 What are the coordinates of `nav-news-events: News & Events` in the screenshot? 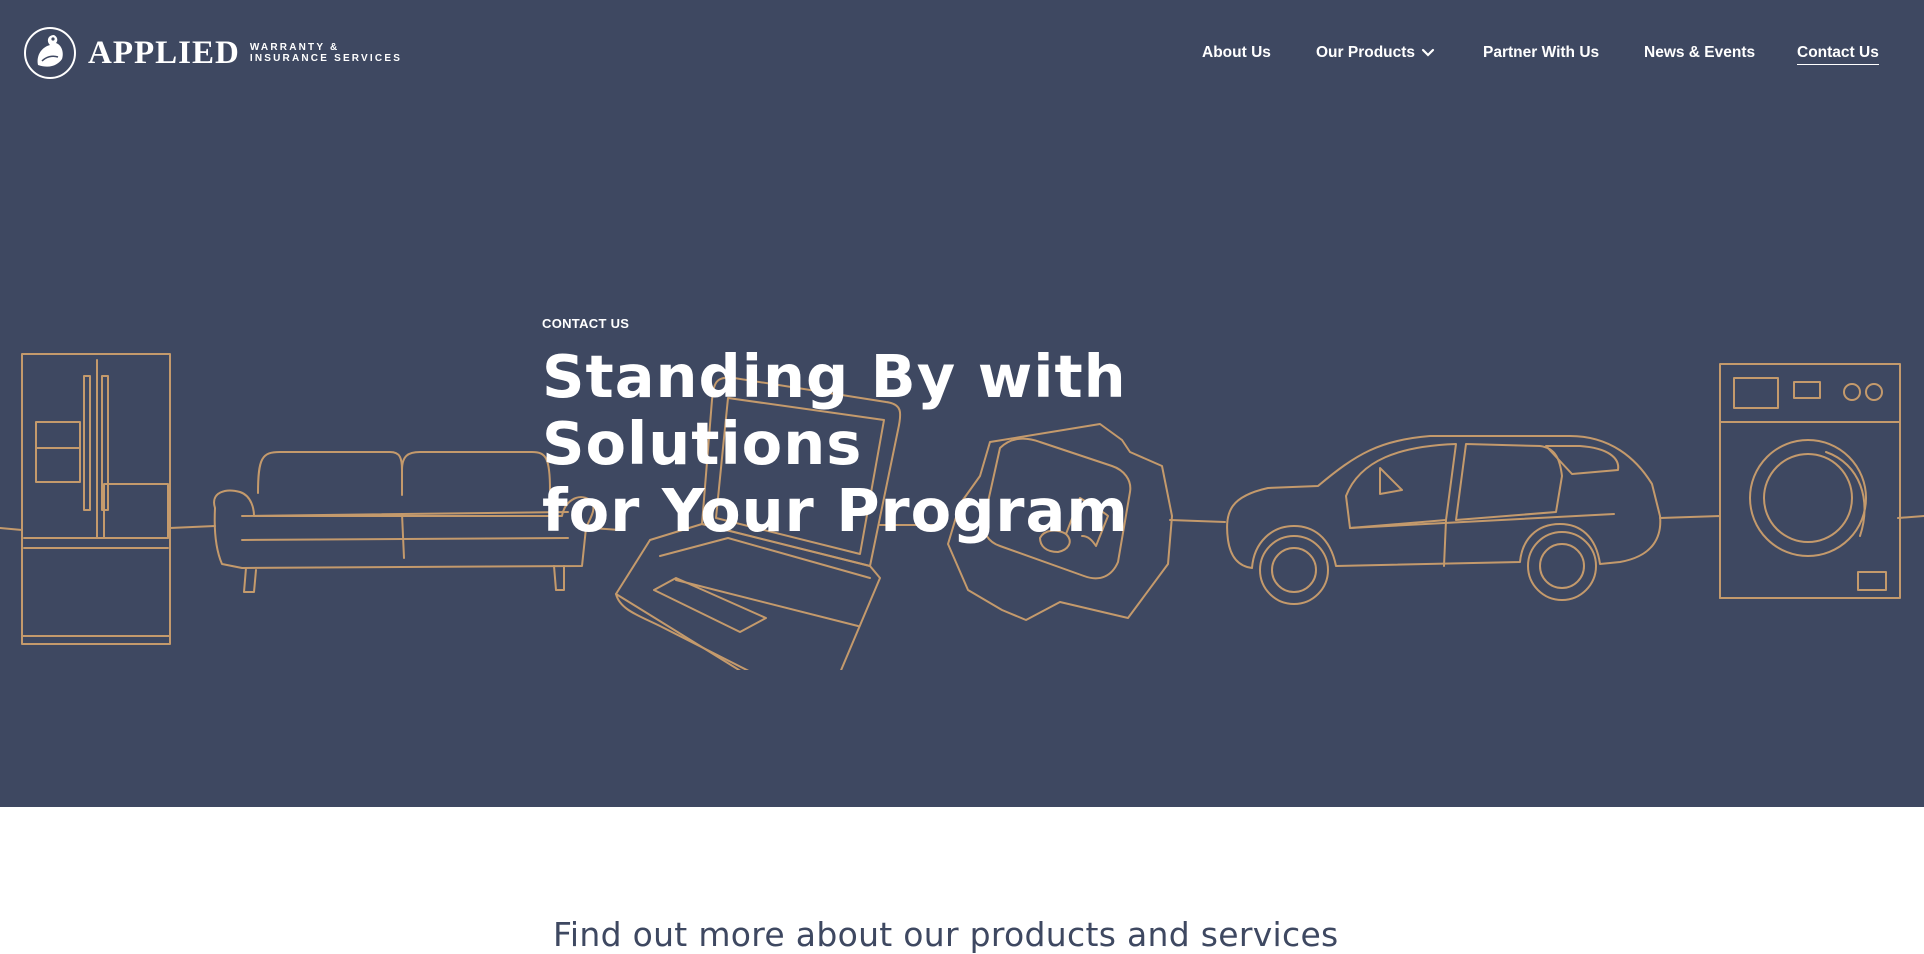 It's located at (1699, 53).